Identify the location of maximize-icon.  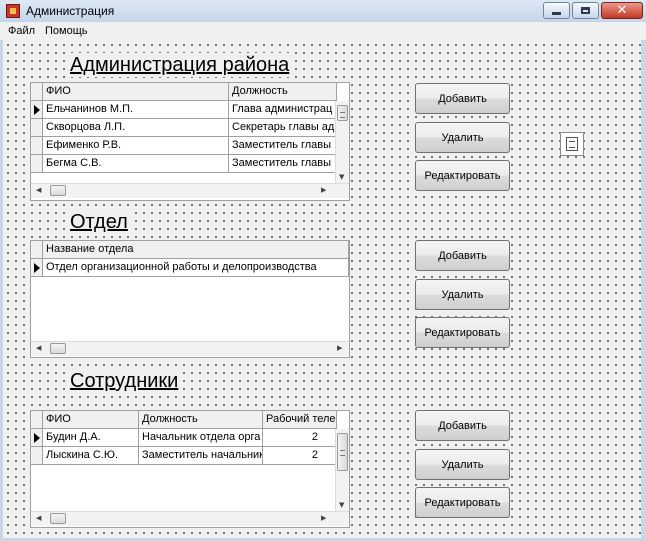
(585, 10).